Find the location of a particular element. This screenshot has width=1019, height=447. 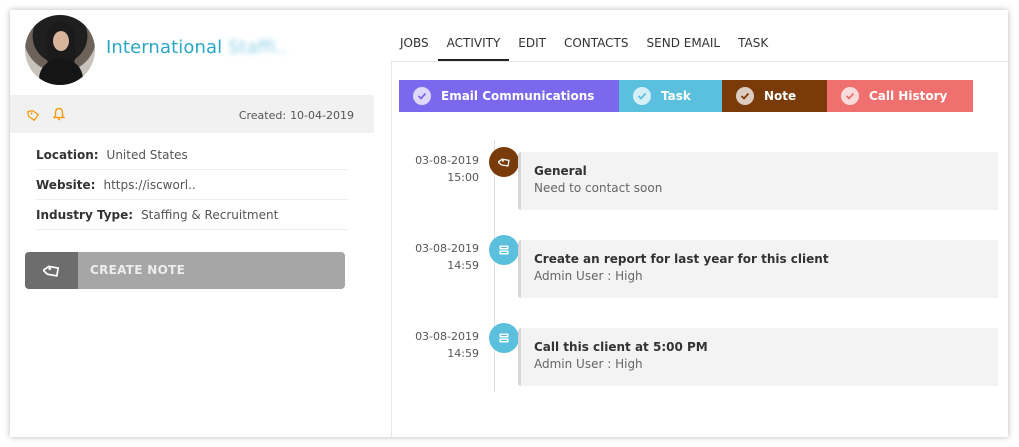

timeline-line is located at coordinates (494, 266).